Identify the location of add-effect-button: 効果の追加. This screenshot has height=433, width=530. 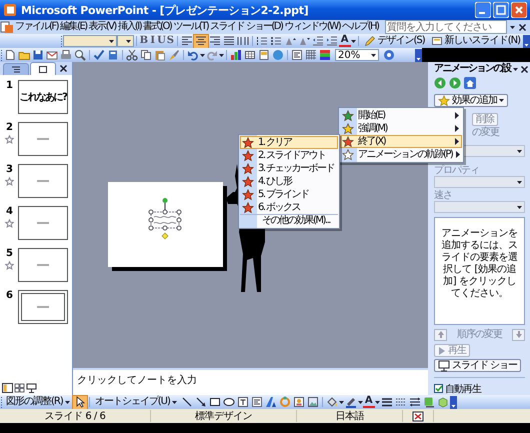
(471, 100).